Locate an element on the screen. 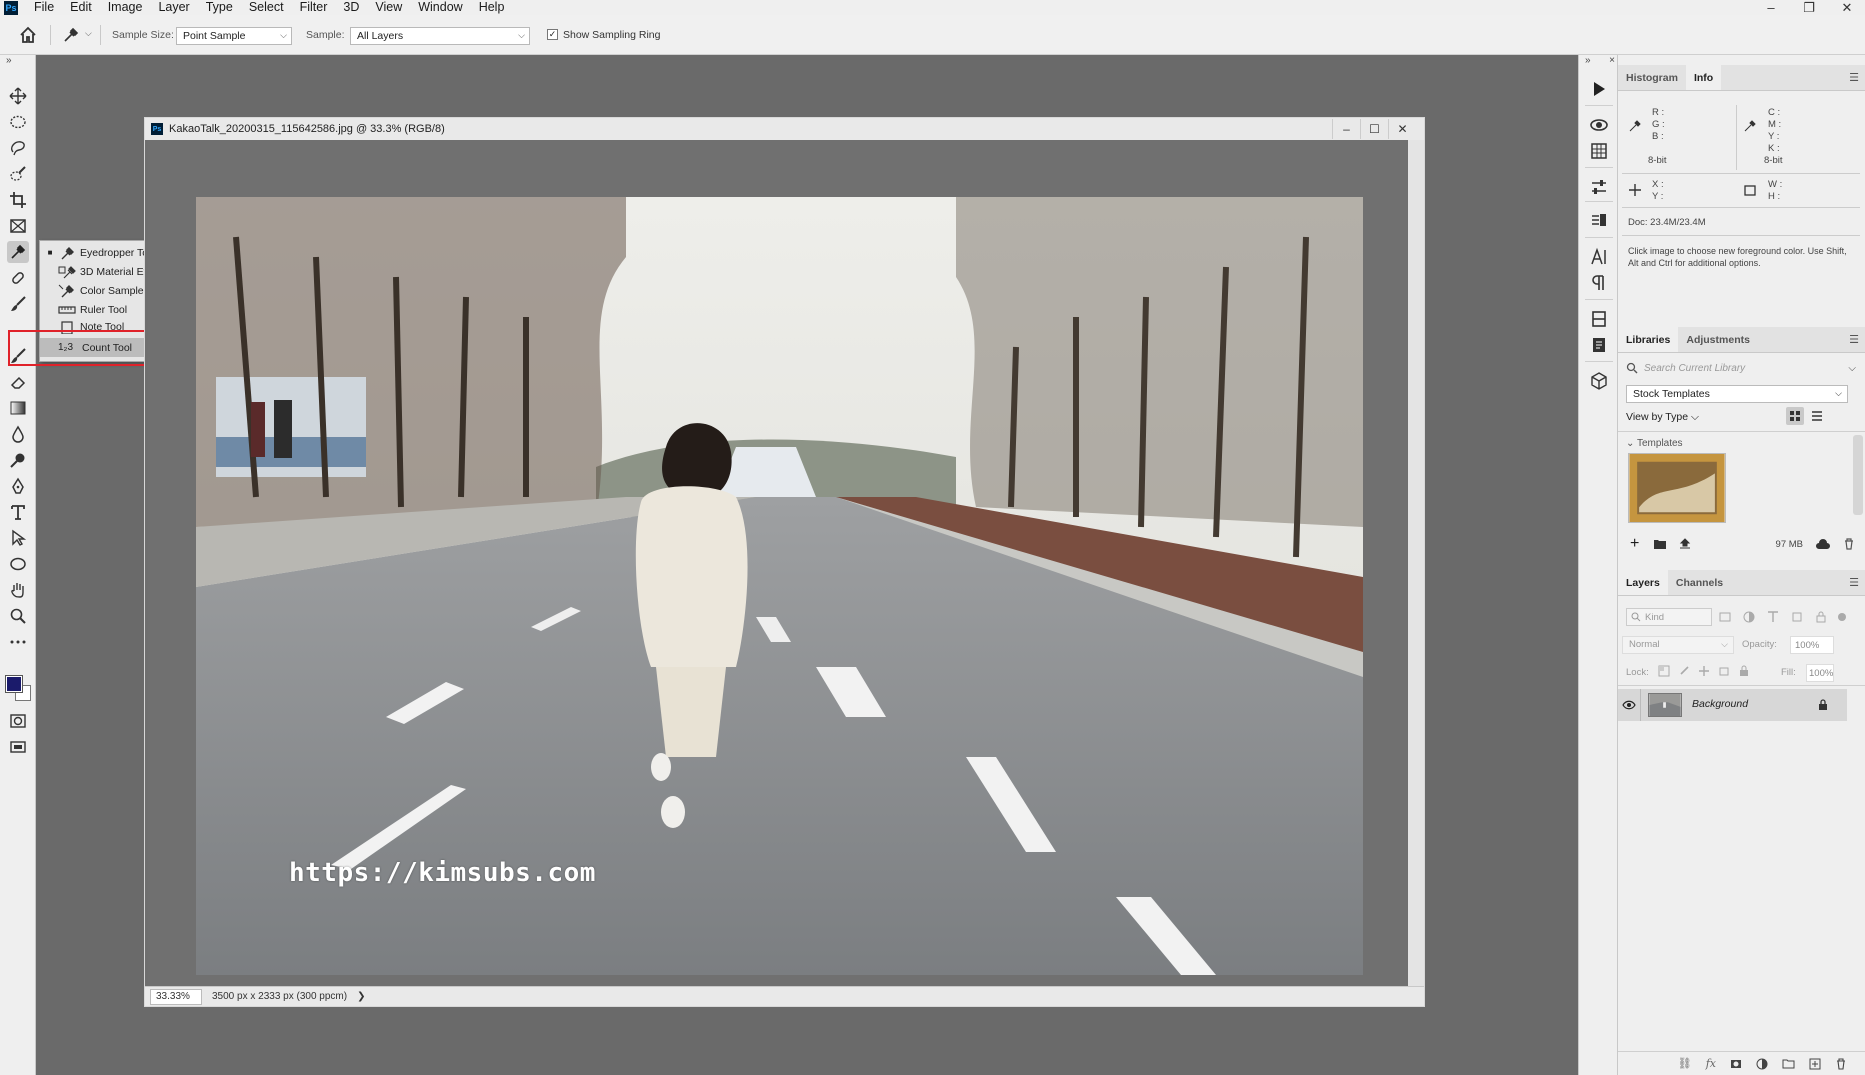 The height and width of the screenshot is (1075, 1865). doc-minimize-icon: – is located at coordinates (1346, 129).